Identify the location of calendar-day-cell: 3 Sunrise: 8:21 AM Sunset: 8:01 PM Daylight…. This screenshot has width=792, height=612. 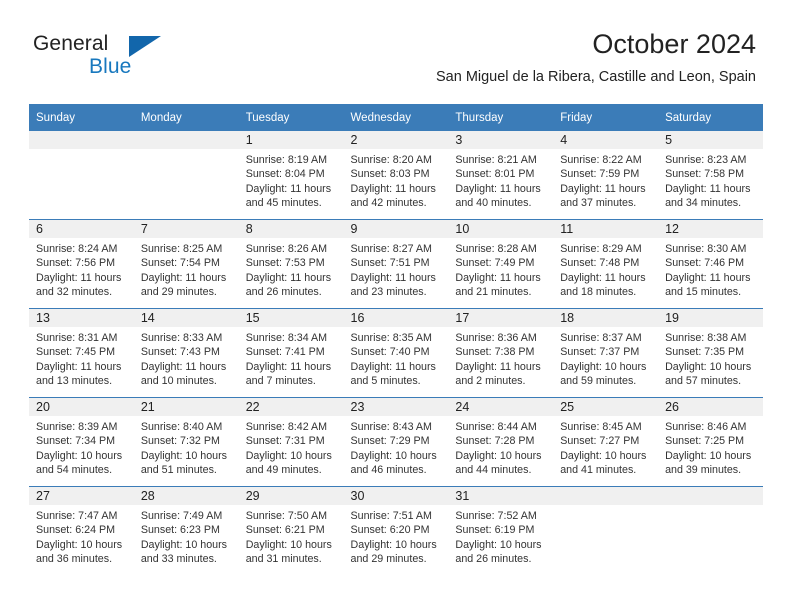
(501, 175).